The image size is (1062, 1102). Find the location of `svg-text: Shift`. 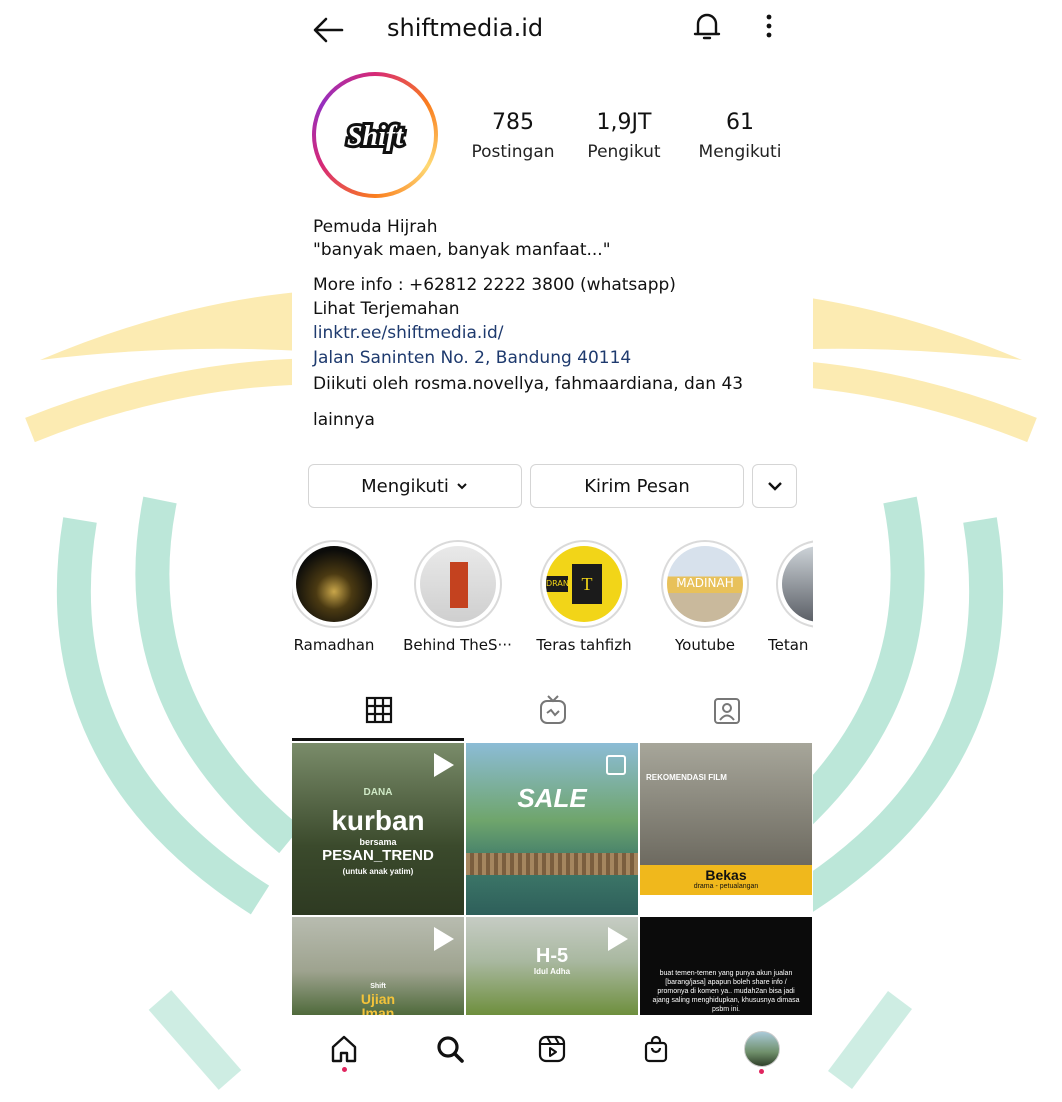

svg-text: Shift is located at coordinates (375, 136).